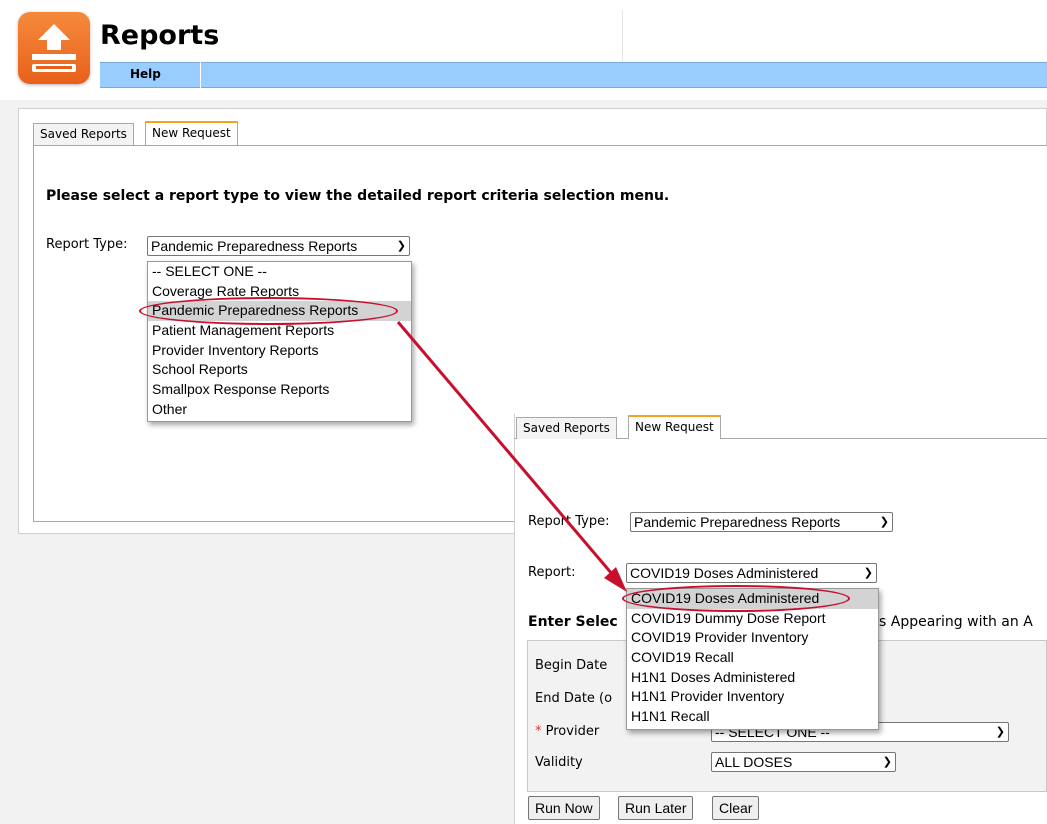  What do you see at coordinates (511, 456) in the screenshot?
I see `annotation-arrow-icon` at bounding box center [511, 456].